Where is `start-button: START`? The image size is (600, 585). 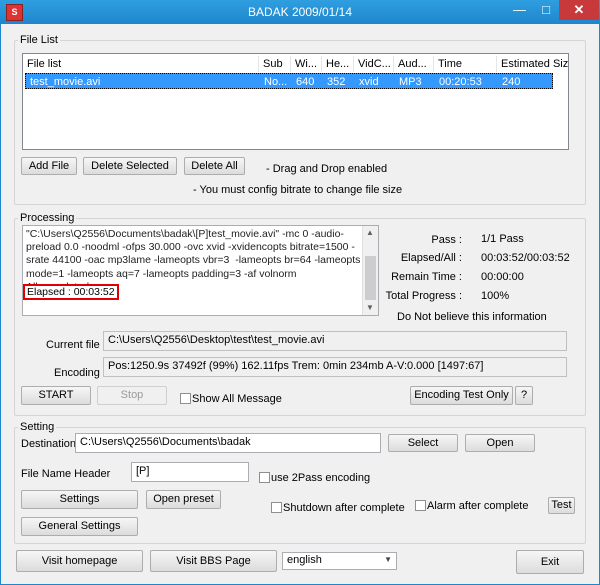
start-button: START is located at coordinates (56, 395).